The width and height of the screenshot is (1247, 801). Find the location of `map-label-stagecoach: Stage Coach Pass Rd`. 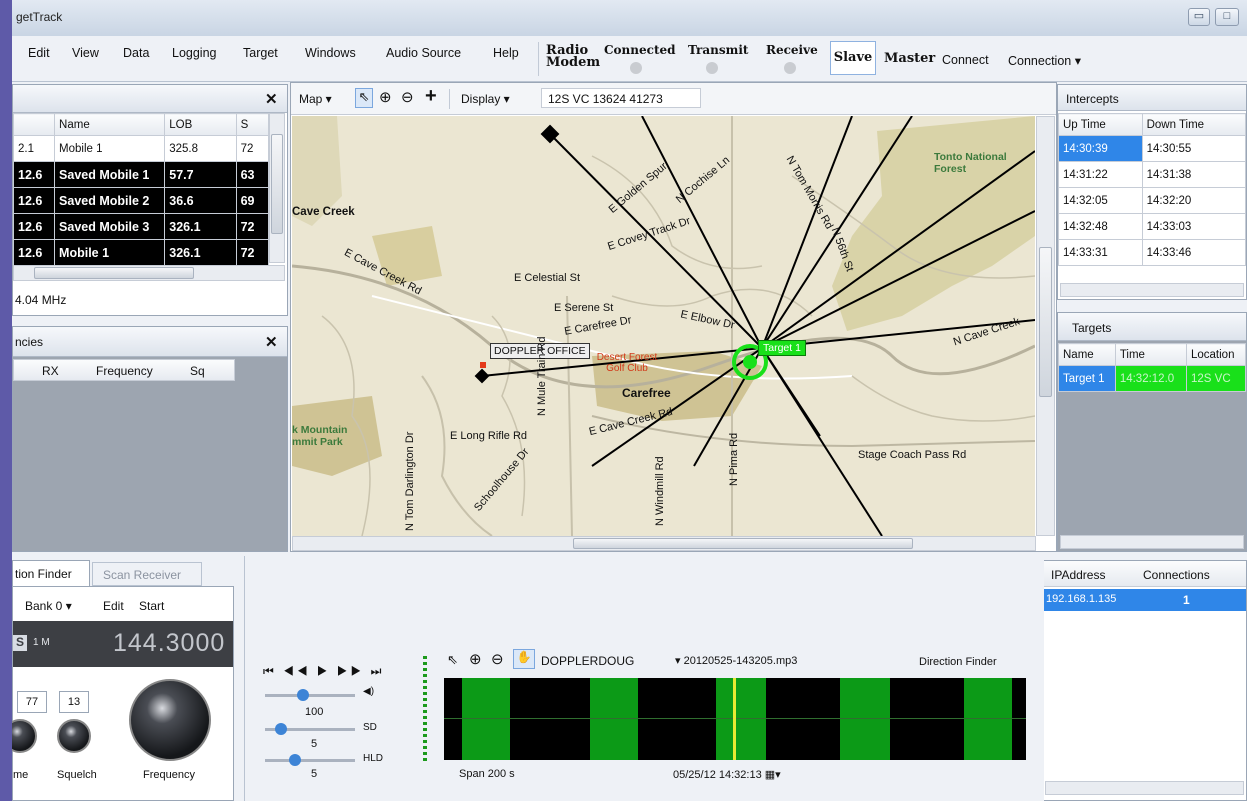

map-label-stagecoach: Stage Coach Pass Rd is located at coordinates (912, 455).